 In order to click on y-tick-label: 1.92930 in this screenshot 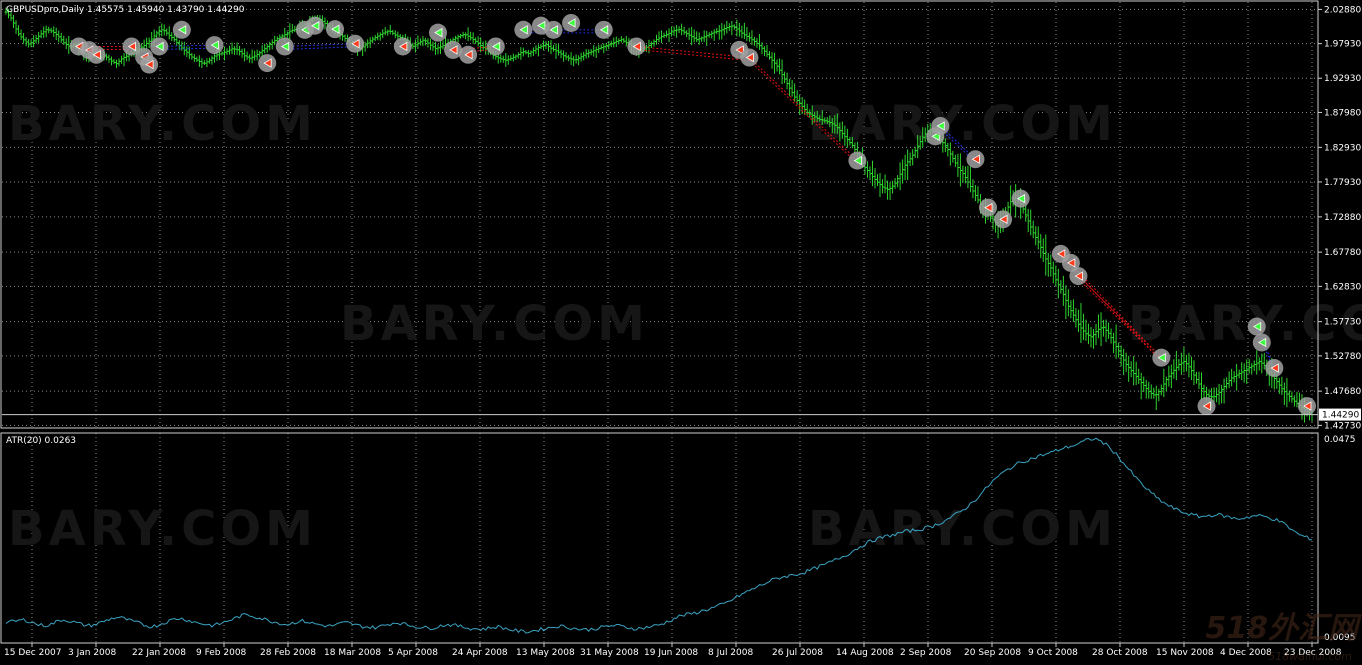, I will do `click(1342, 79)`.